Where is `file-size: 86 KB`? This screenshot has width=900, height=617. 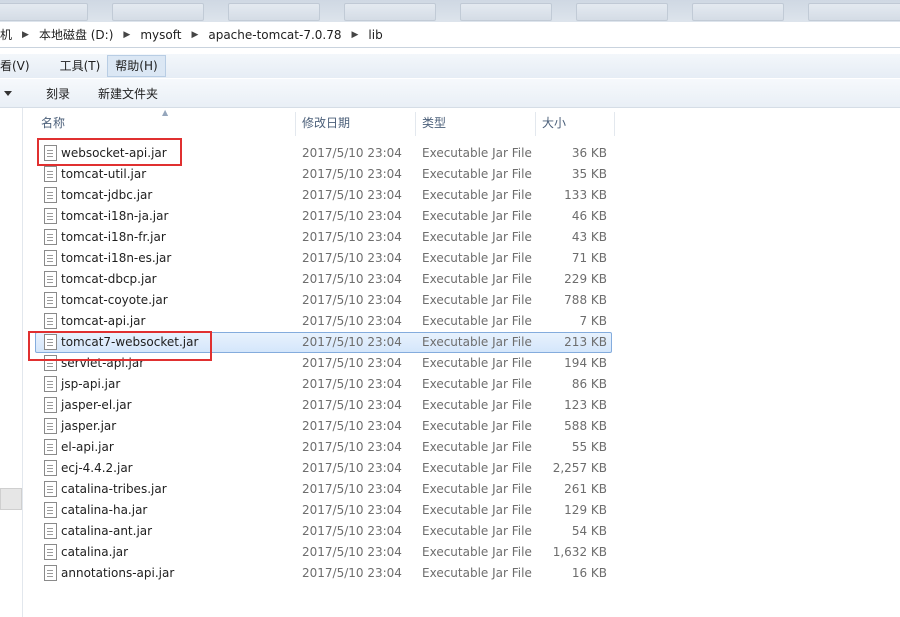
file-size: 86 KB is located at coordinates (589, 384).